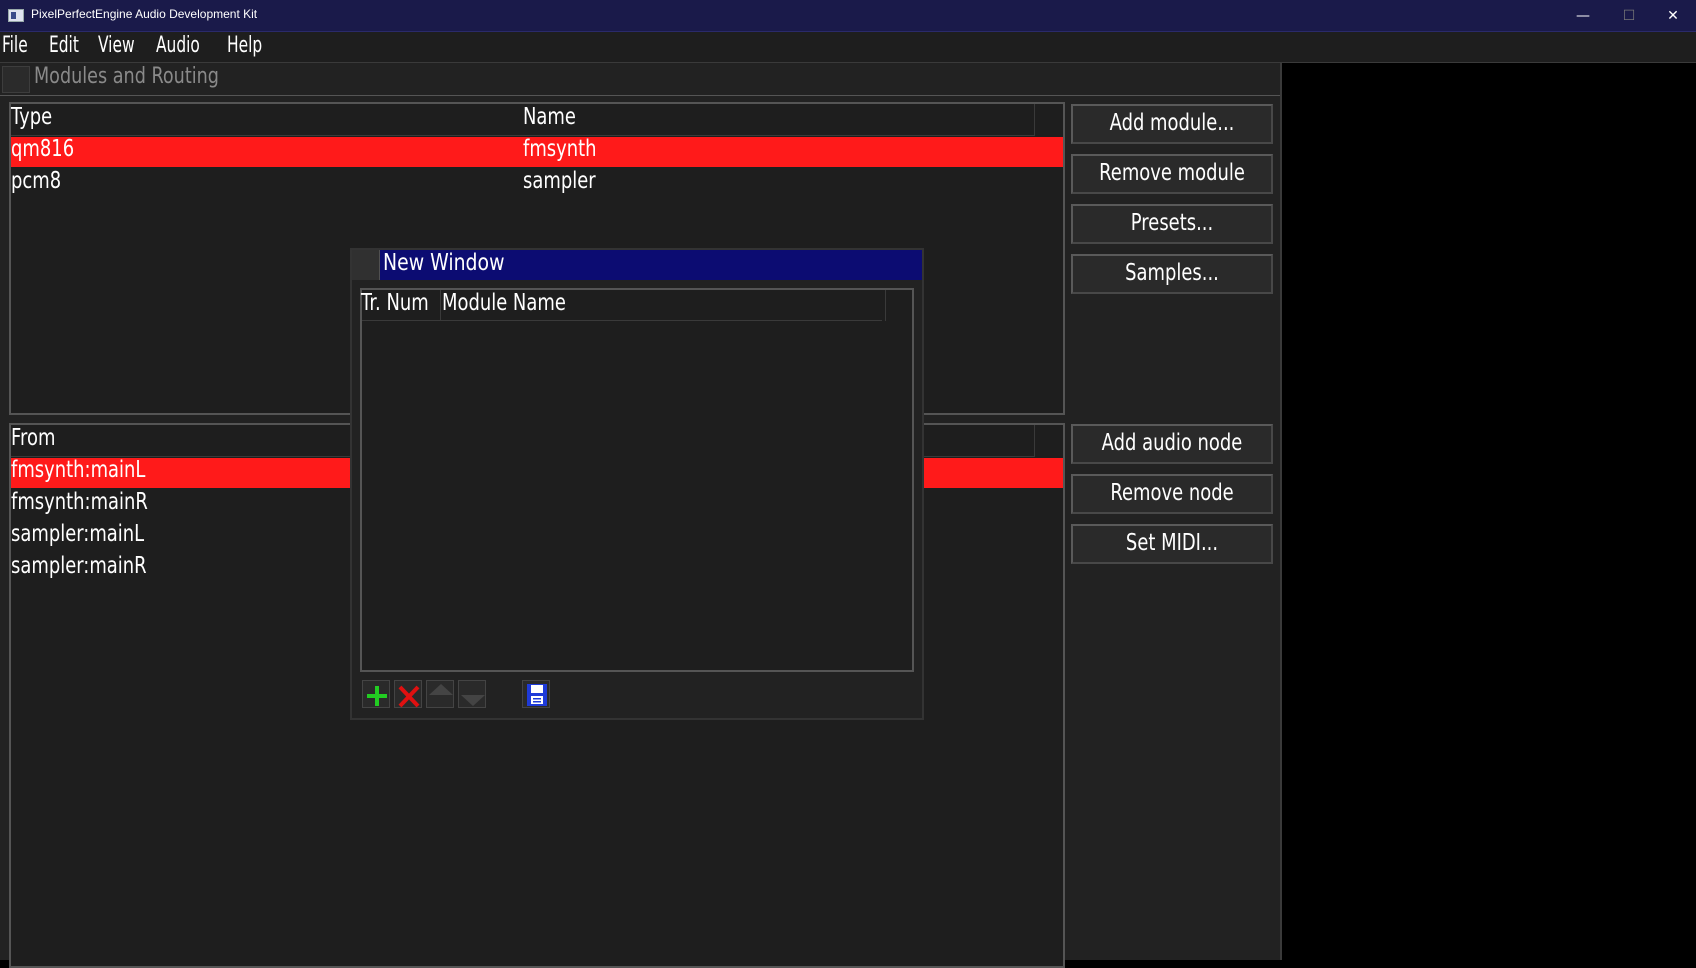 This screenshot has height=968, width=1696. Describe the element at coordinates (16, 79) in the screenshot. I see `window-menu-box` at that location.